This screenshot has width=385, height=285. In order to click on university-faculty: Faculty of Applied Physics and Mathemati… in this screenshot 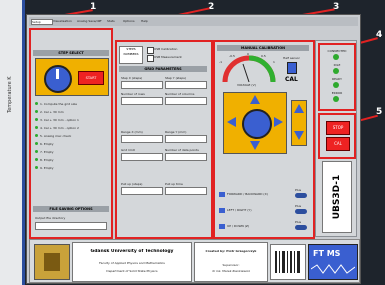, I will do `click(132, 263)`.